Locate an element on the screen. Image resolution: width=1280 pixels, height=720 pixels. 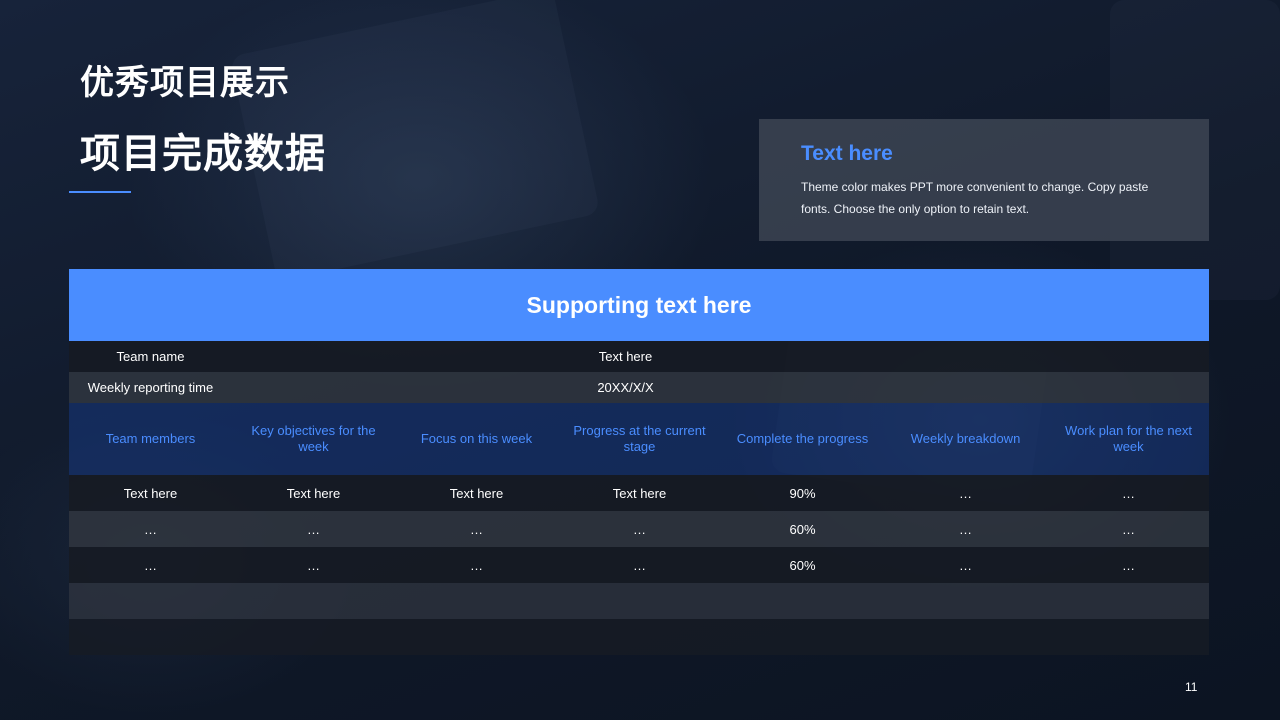
reporting-time-row: Weekly reporting time 20XX/X/X is located at coordinates (639, 387).